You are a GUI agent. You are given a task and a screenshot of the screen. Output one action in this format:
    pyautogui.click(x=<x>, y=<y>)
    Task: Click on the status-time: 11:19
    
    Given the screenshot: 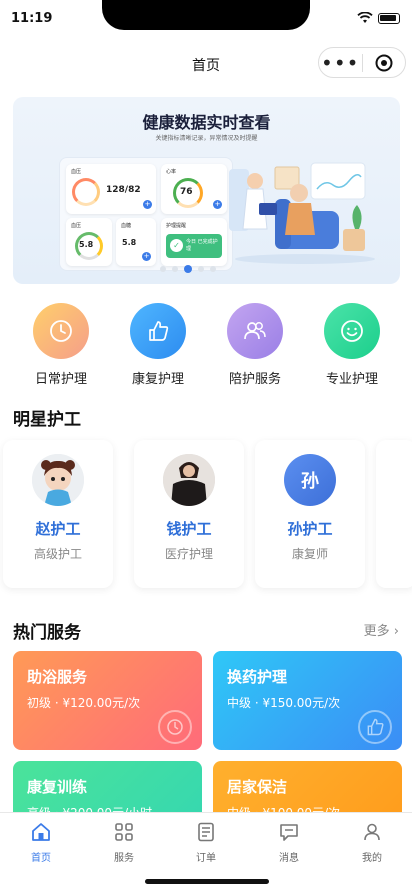 What is the action you would take?
    pyautogui.click(x=32, y=18)
    